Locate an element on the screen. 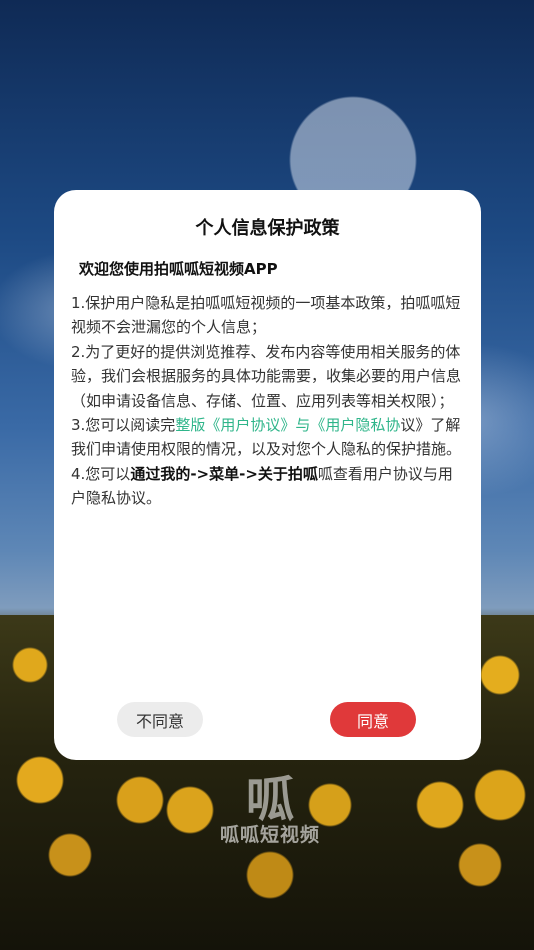 The height and width of the screenshot is (950, 534). policy-item-4: 4.您可以通过我的->菜单->关于拍呱呱查看用户协议与用户隐私协议。 is located at coordinates (268, 486).